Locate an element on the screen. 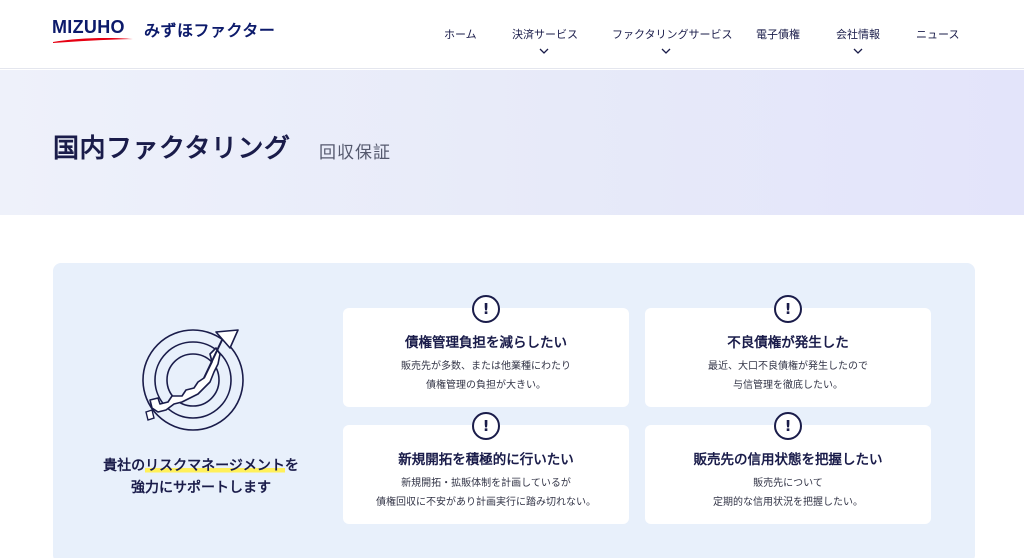  card-body-line: 新規開拓・拡販体制を計画しているが is located at coordinates (486, 483).